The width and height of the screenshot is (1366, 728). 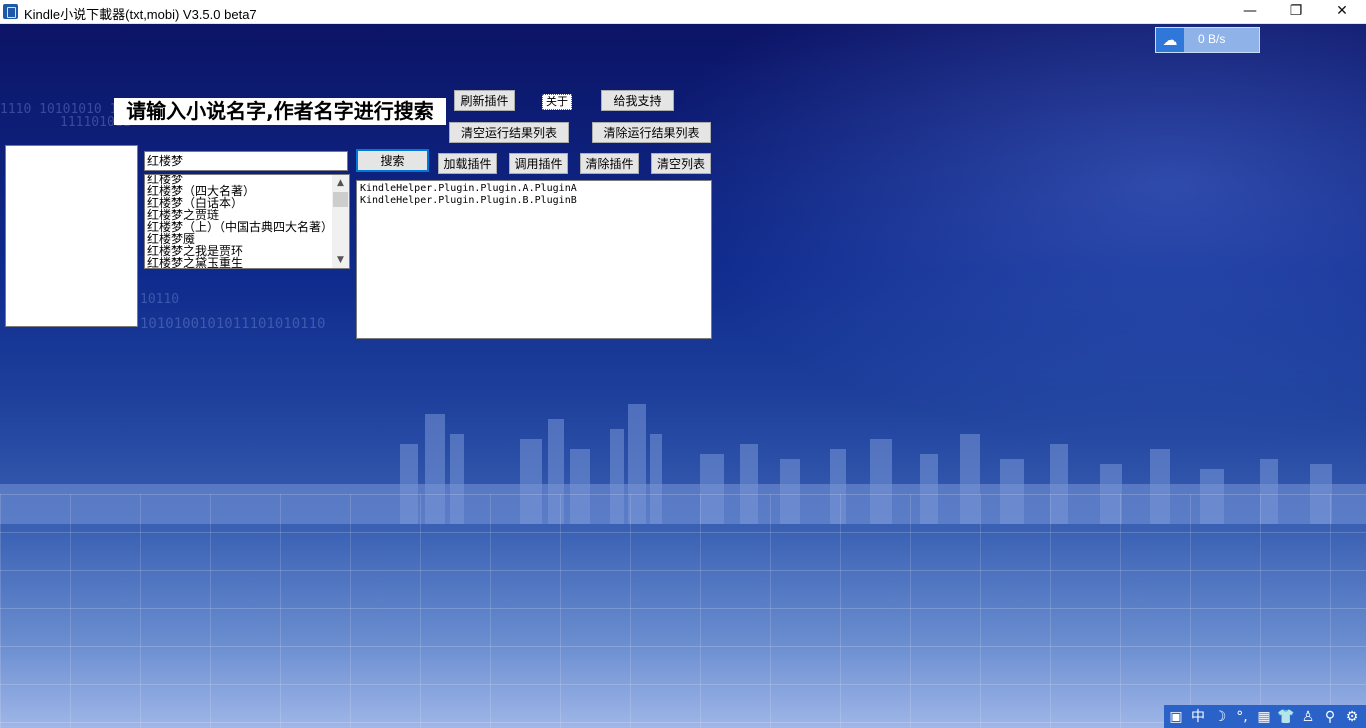 I want to click on call-plugin-button: 调用插件, so click(x=538, y=163).